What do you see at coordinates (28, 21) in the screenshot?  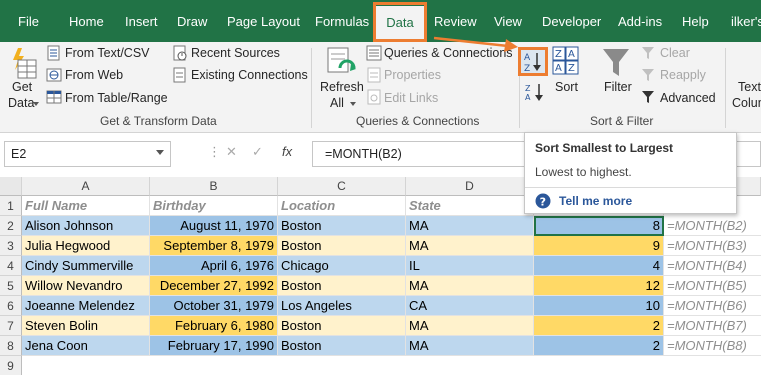 I see `tab-file: File` at bounding box center [28, 21].